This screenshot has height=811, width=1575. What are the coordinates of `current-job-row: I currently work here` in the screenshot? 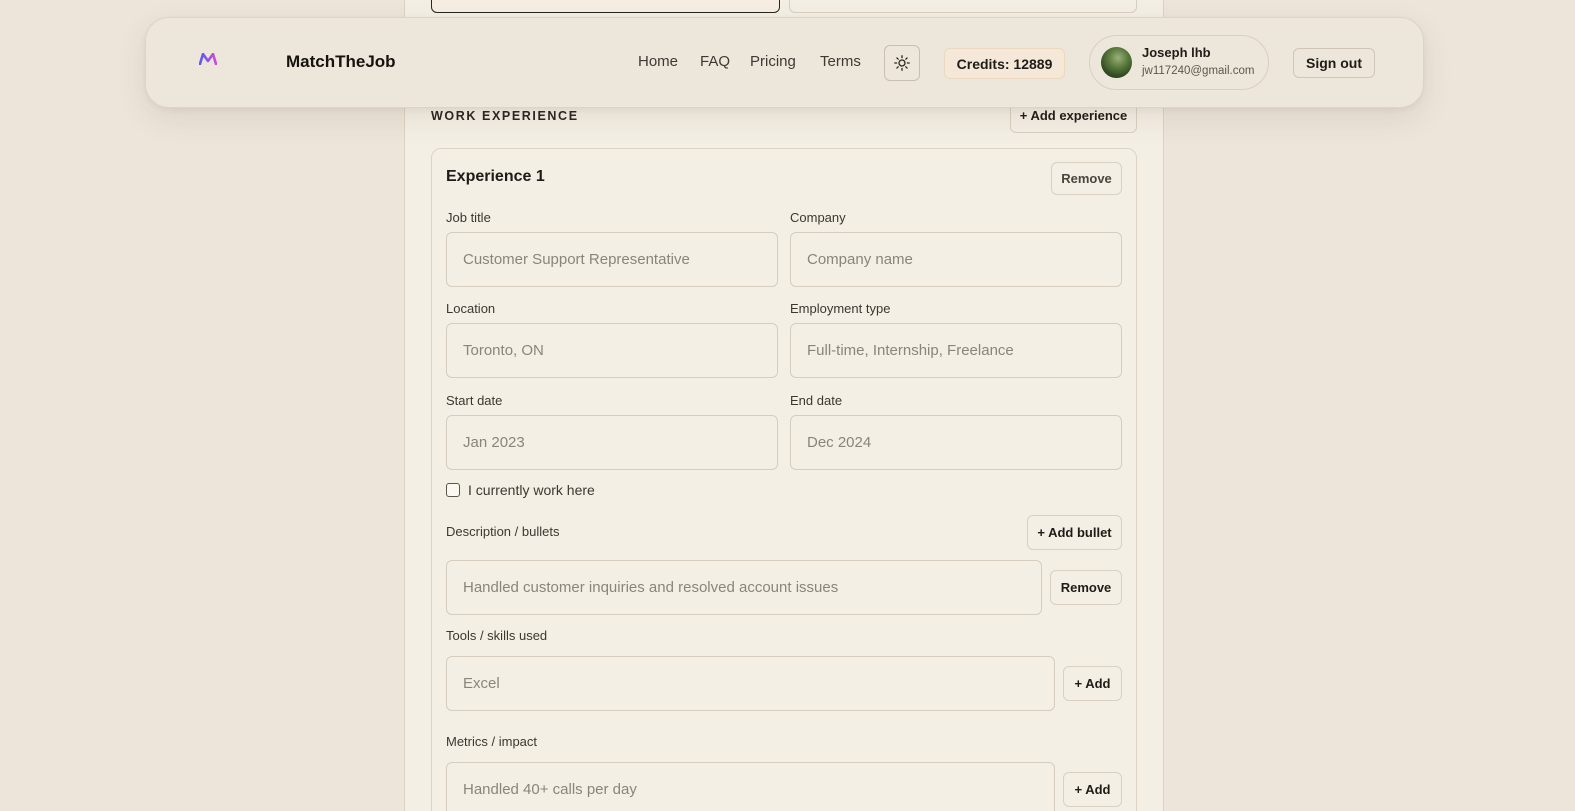 It's located at (520, 490).